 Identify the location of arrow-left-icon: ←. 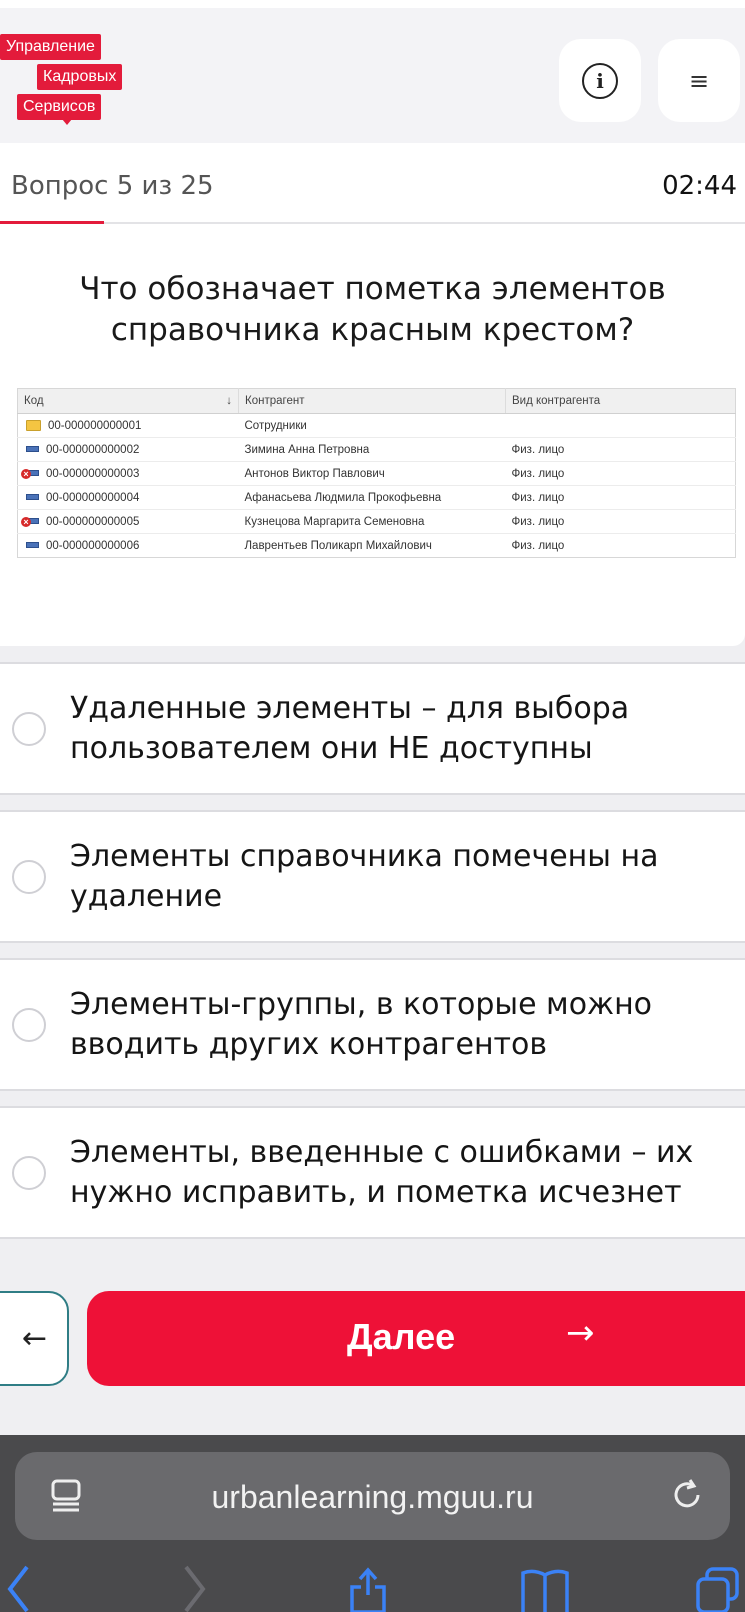
(34, 1338).